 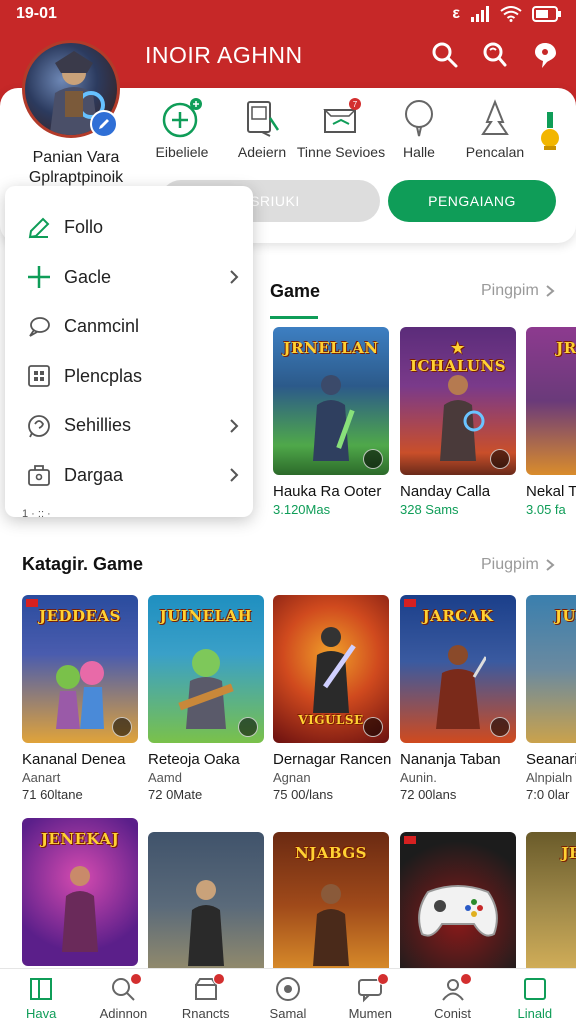 I want to click on nav-item-mumen: Mumen, so click(x=370, y=996).